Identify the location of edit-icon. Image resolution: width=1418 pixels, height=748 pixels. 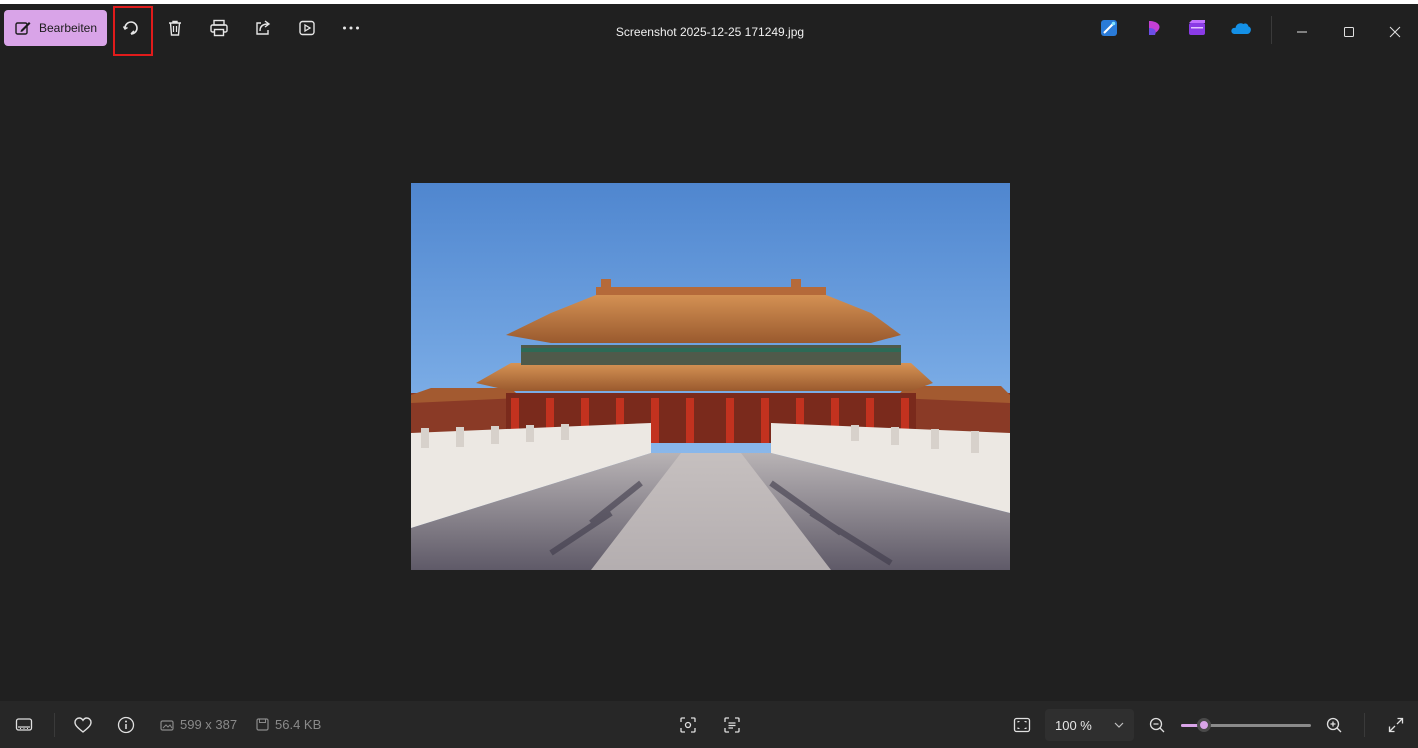
(23, 28).